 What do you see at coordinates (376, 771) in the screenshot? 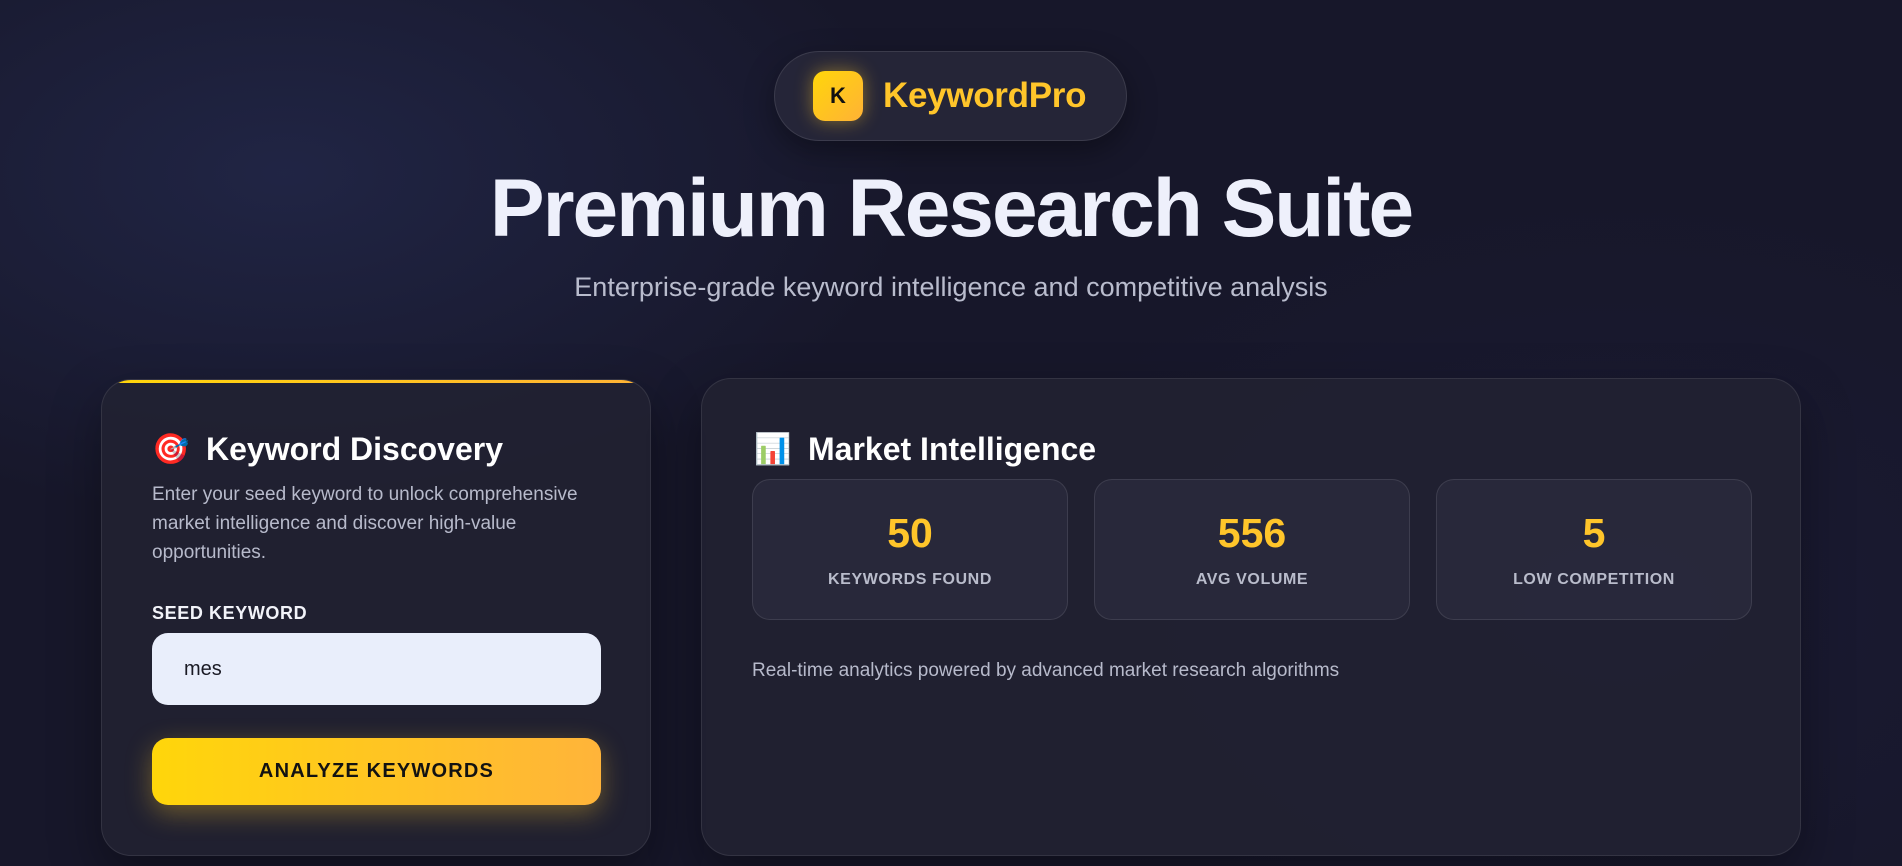
I see `analyze-keywords-button: ANALYZE KEYWORDS` at bounding box center [376, 771].